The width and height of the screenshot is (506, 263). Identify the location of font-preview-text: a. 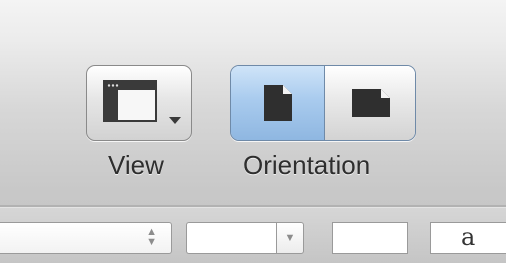
(468, 237).